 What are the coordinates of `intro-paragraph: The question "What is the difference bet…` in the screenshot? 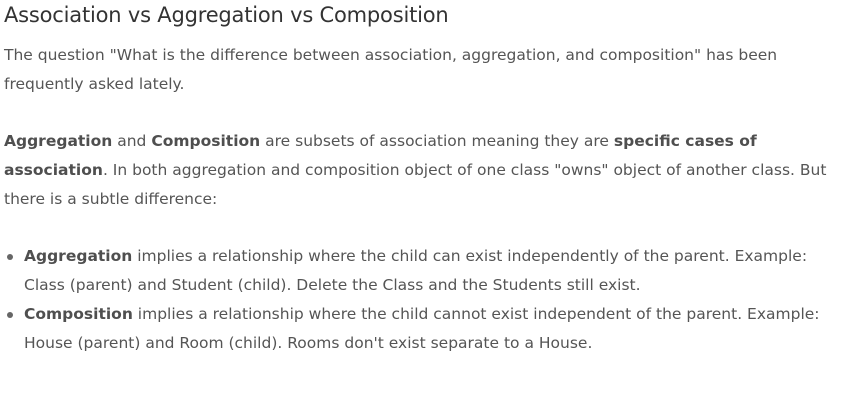 It's located at (391, 69).